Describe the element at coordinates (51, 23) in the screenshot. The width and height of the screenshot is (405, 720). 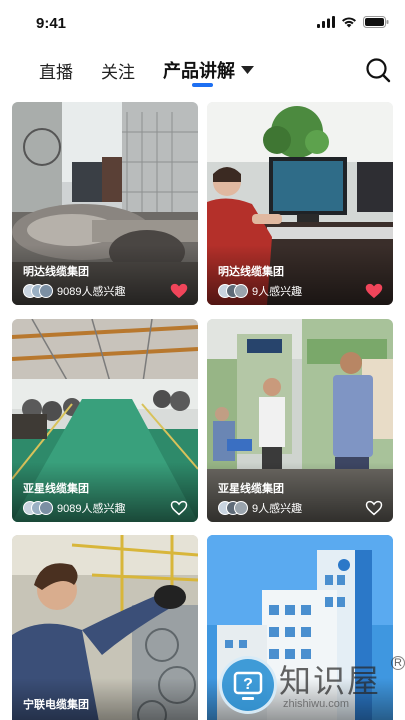
I see `status-time: 9:41` at that location.